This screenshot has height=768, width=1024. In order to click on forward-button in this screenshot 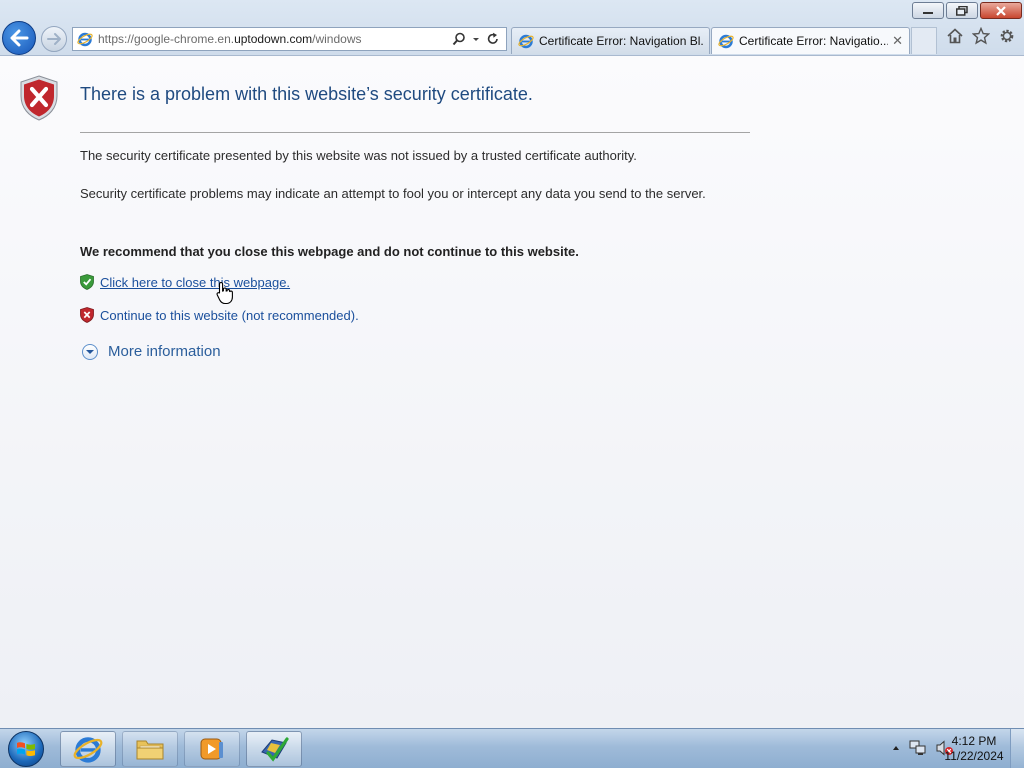, I will do `click(54, 39)`.